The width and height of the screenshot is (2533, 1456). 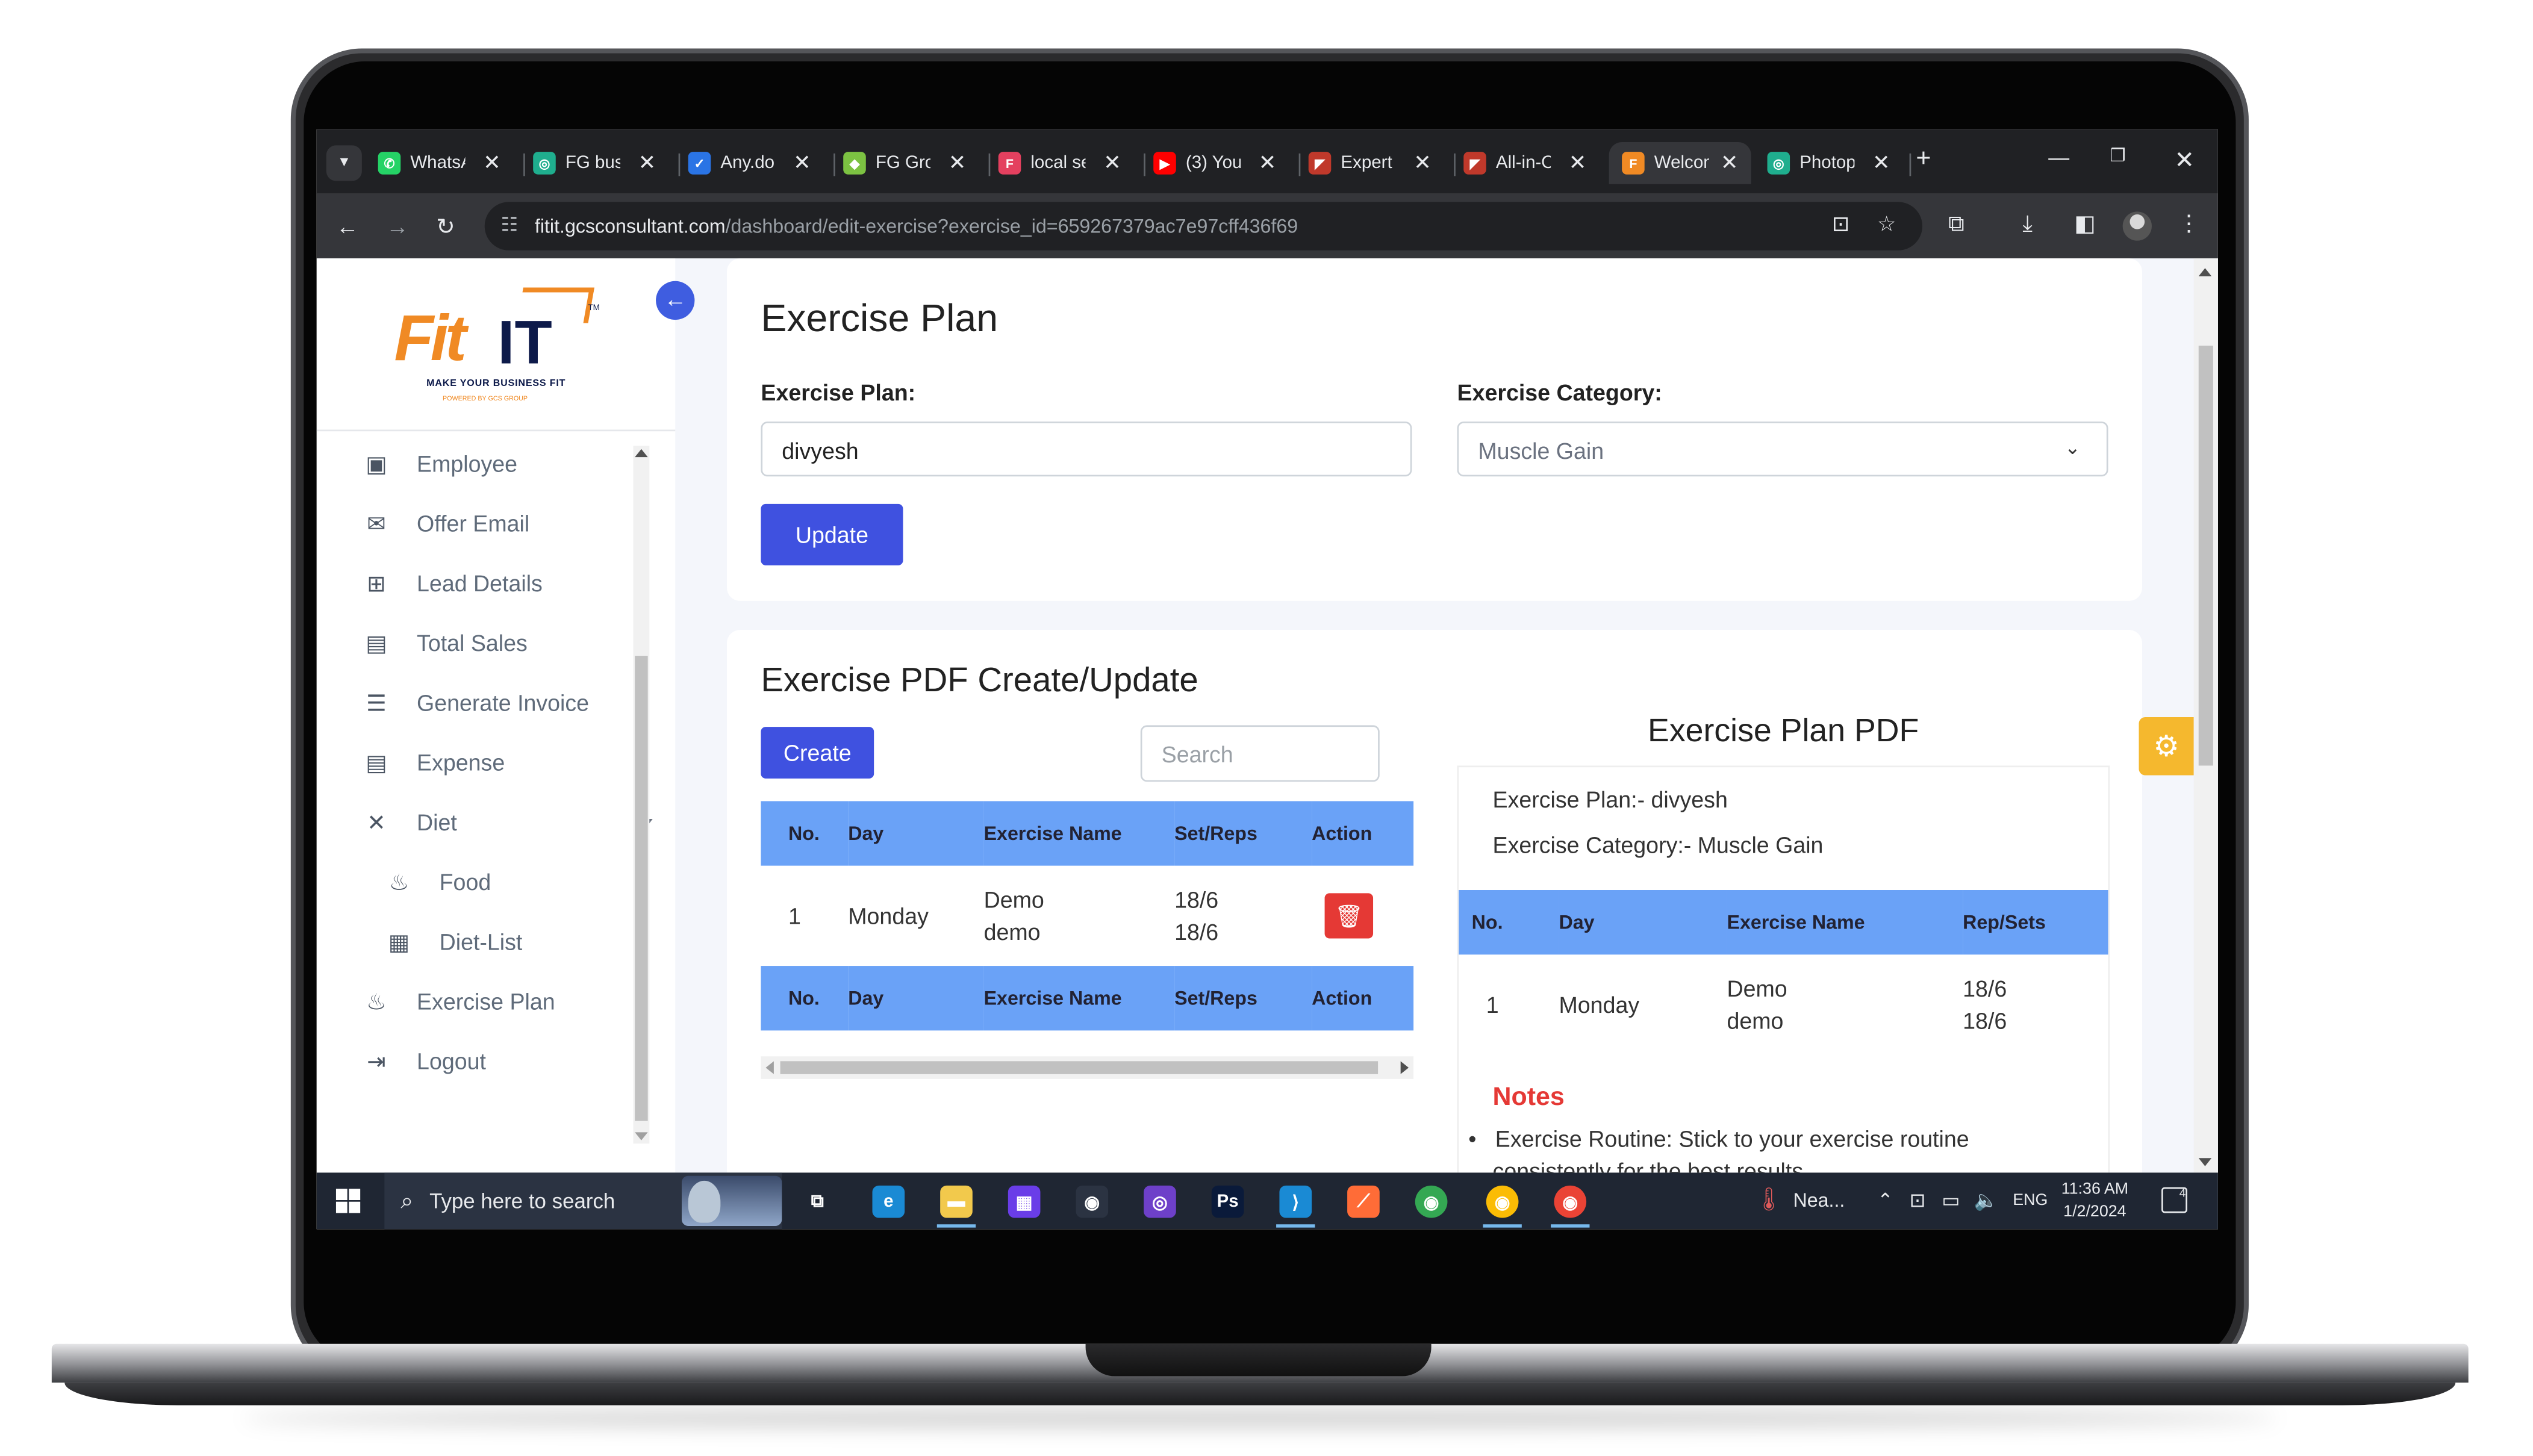 I want to click on browser-tab: ✆ WhatsApp ✕, so click(x=444, y=163).